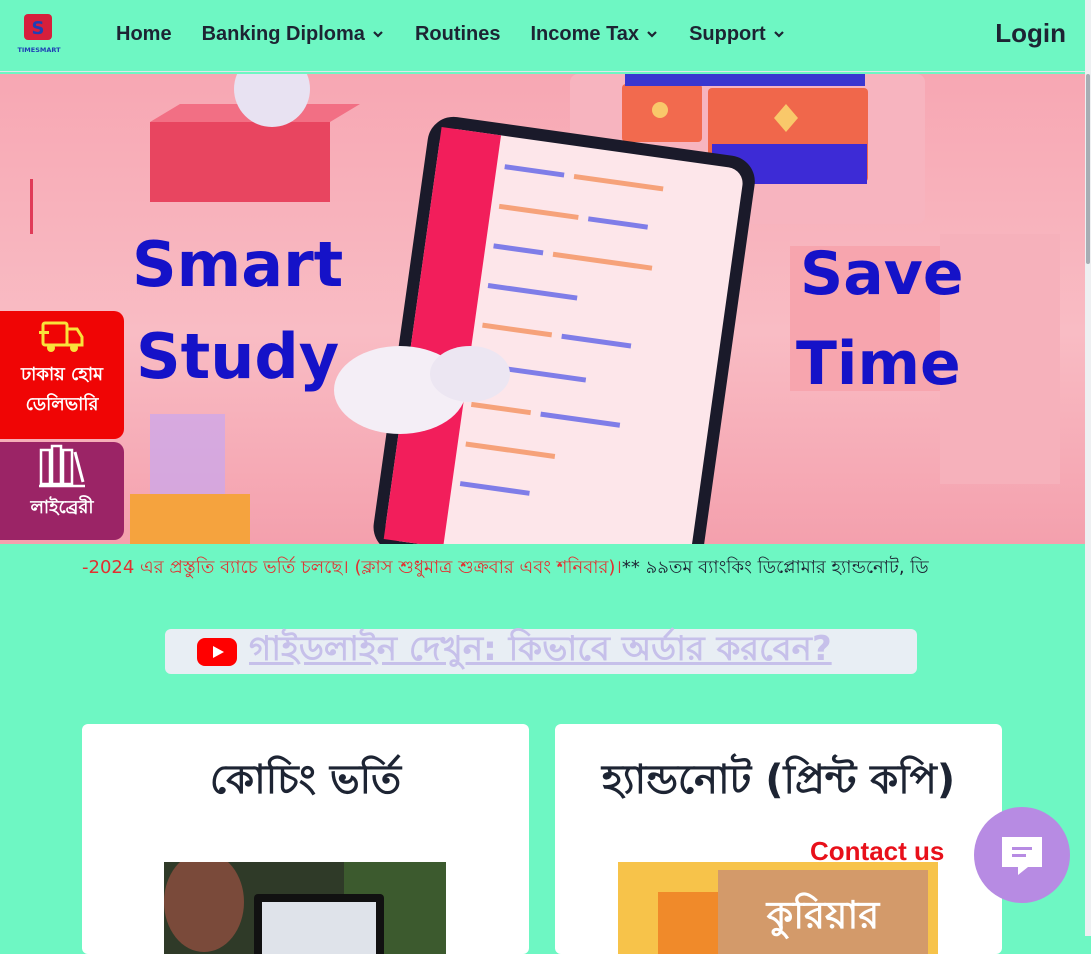  Describe the element at coordinates (1088, 169) in the screenshot. I see `scrollbar-thumb` at that location.